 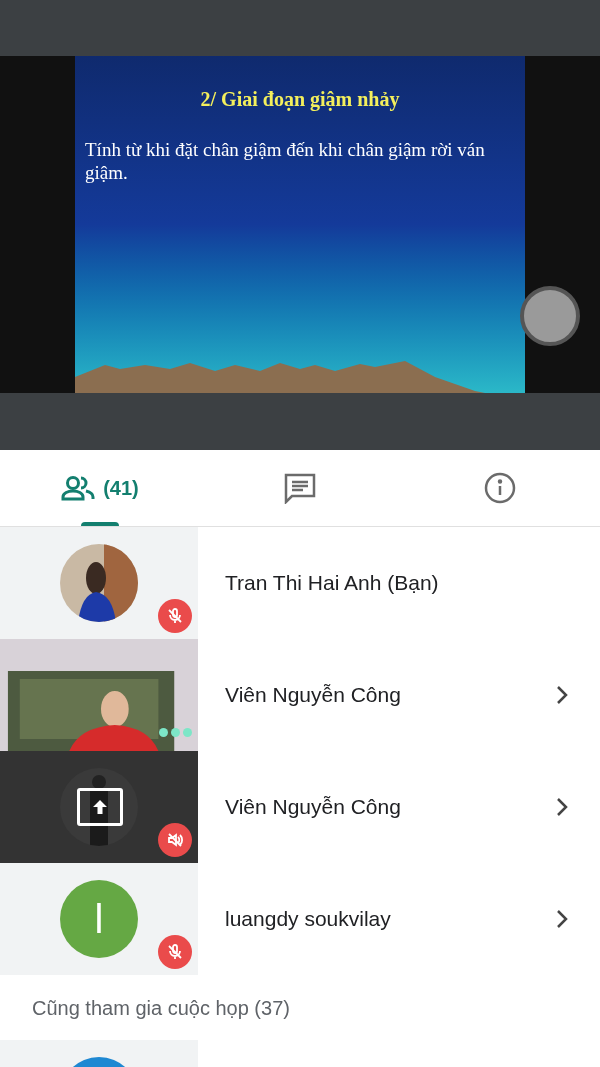 What do you see at coordinates (99, 919) in the screenshot?
I see `avatar: l` at bounding box center [99, 919].